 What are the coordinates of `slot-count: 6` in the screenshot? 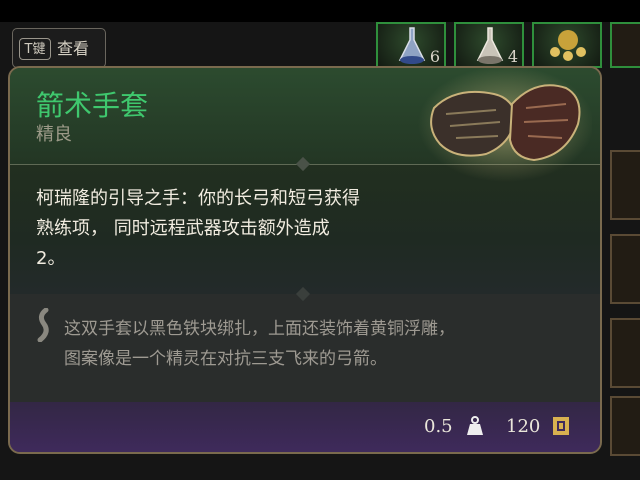 It's located at (434, 56).